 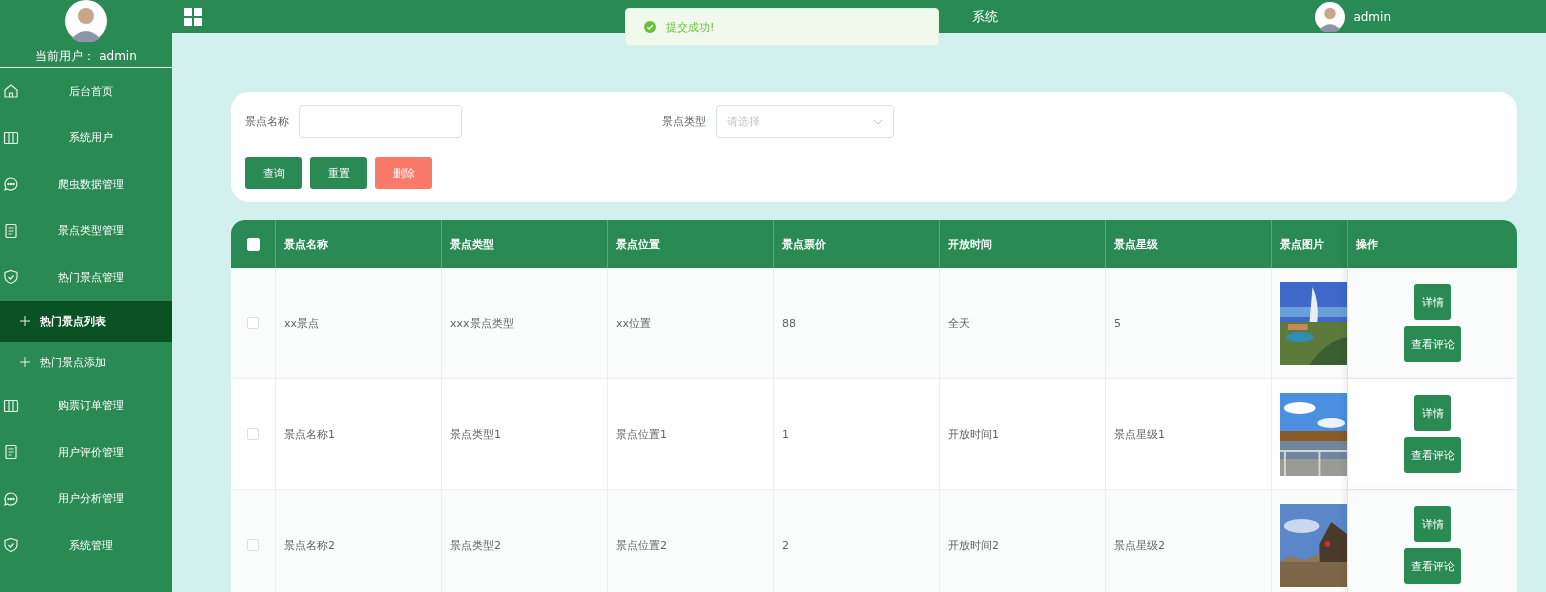 What do you see at coordinates (86, 452) in the screenshot?
I see `sidebar-item: 用户评价管理` at bounding box center [86, 452].